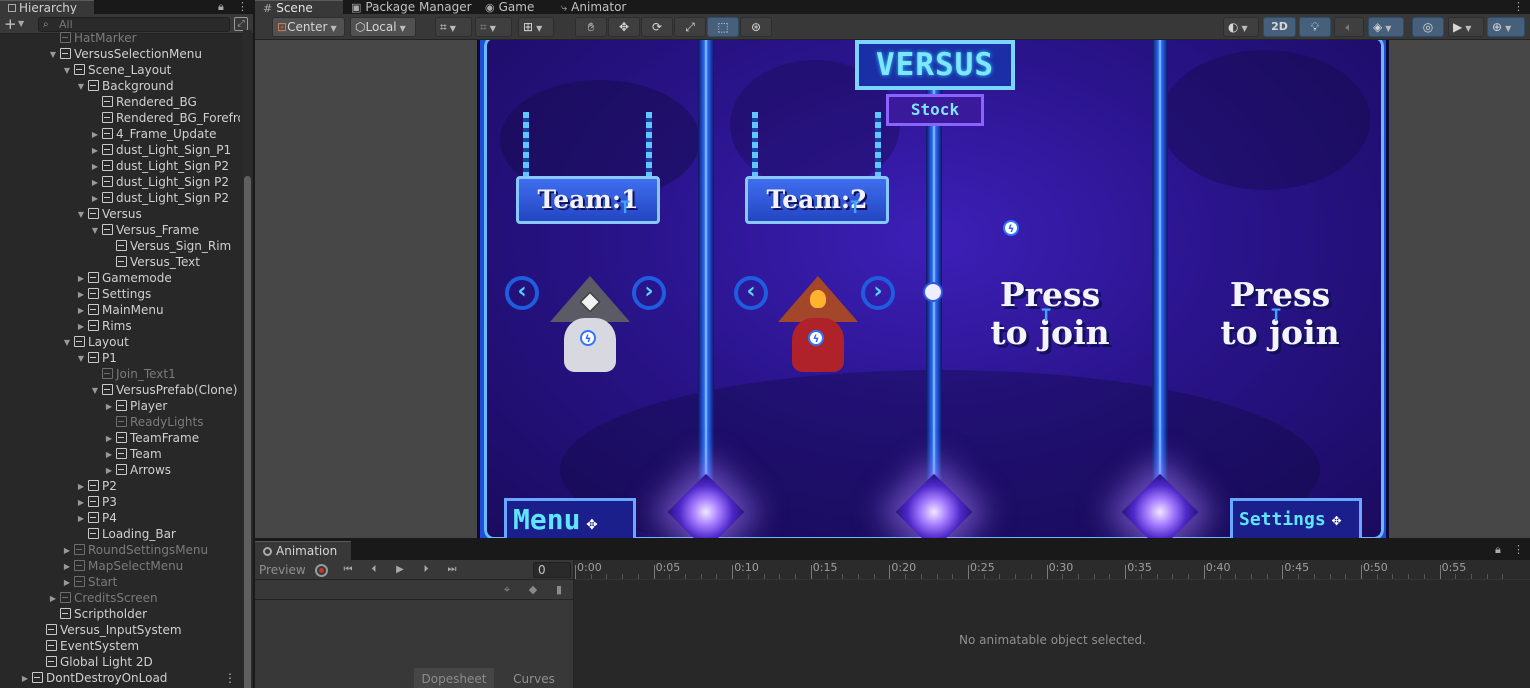 The image size is (1530, 688). I want to click on hierarchy-item: ▼ Layout, so click(120, 342).